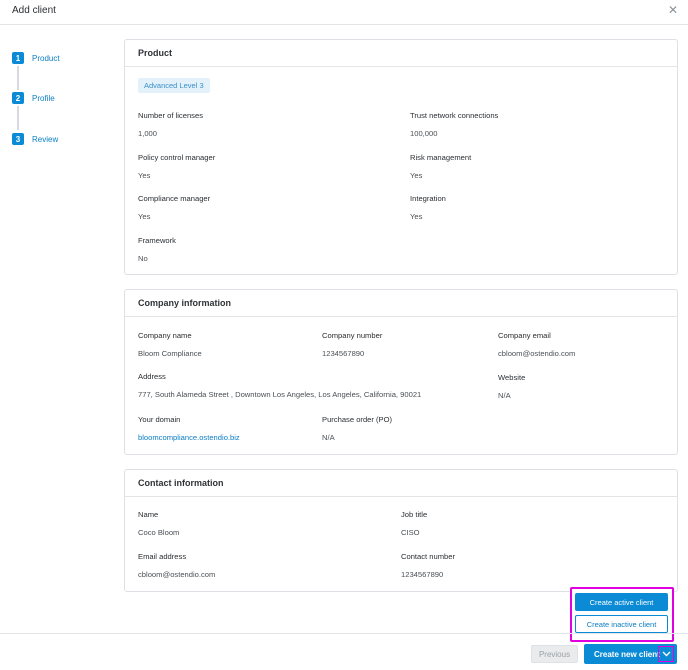 Image resolution: width=688 pixels, height=670 pixels. What do you see at coordinates (148, 133) in the screenshot?
I see `field-value: 1,000` at bounding box center [148, 133].